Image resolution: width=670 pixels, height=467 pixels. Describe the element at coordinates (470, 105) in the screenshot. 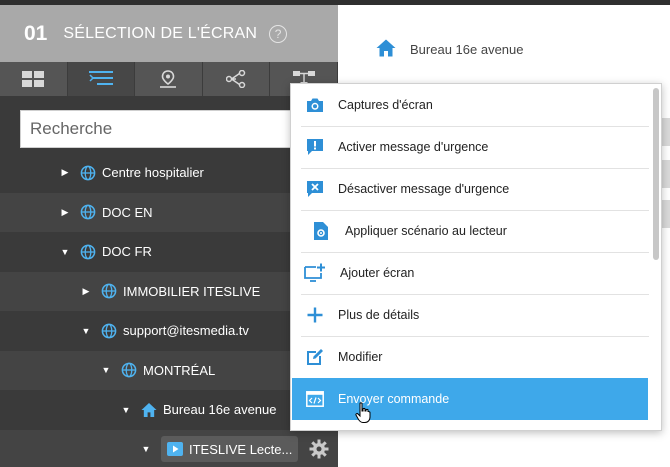

I see `menu-item-screenshots: Captures d'écran` at that location.